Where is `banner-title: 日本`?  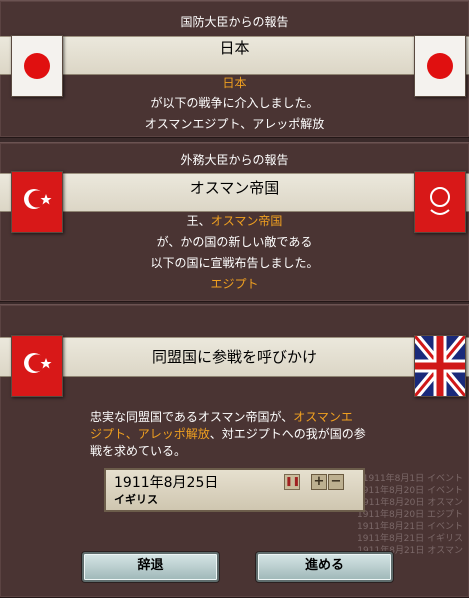
banner-title: 日本 is located at coordinates (234, 48).